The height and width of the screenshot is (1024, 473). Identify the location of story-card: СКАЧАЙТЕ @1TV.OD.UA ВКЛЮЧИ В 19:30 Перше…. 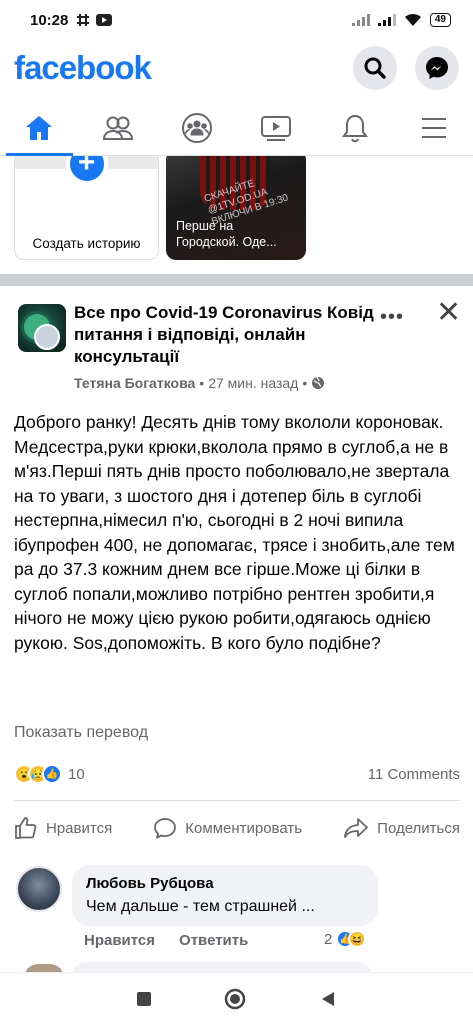
(236, 208).